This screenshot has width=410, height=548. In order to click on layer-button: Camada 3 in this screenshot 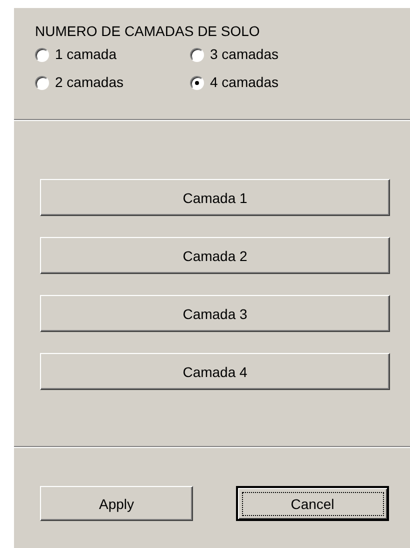, I will do `click(215, 313)`.